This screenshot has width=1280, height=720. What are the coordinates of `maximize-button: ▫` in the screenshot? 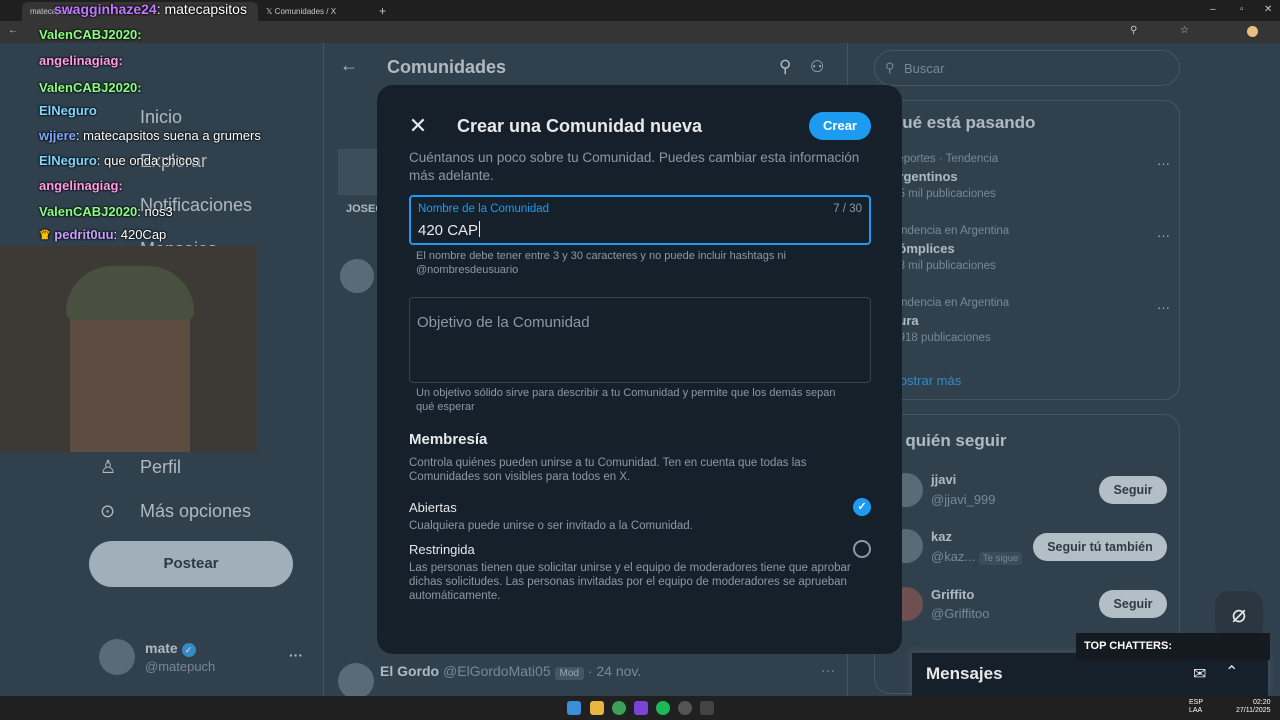 It's located at (1242, 9).